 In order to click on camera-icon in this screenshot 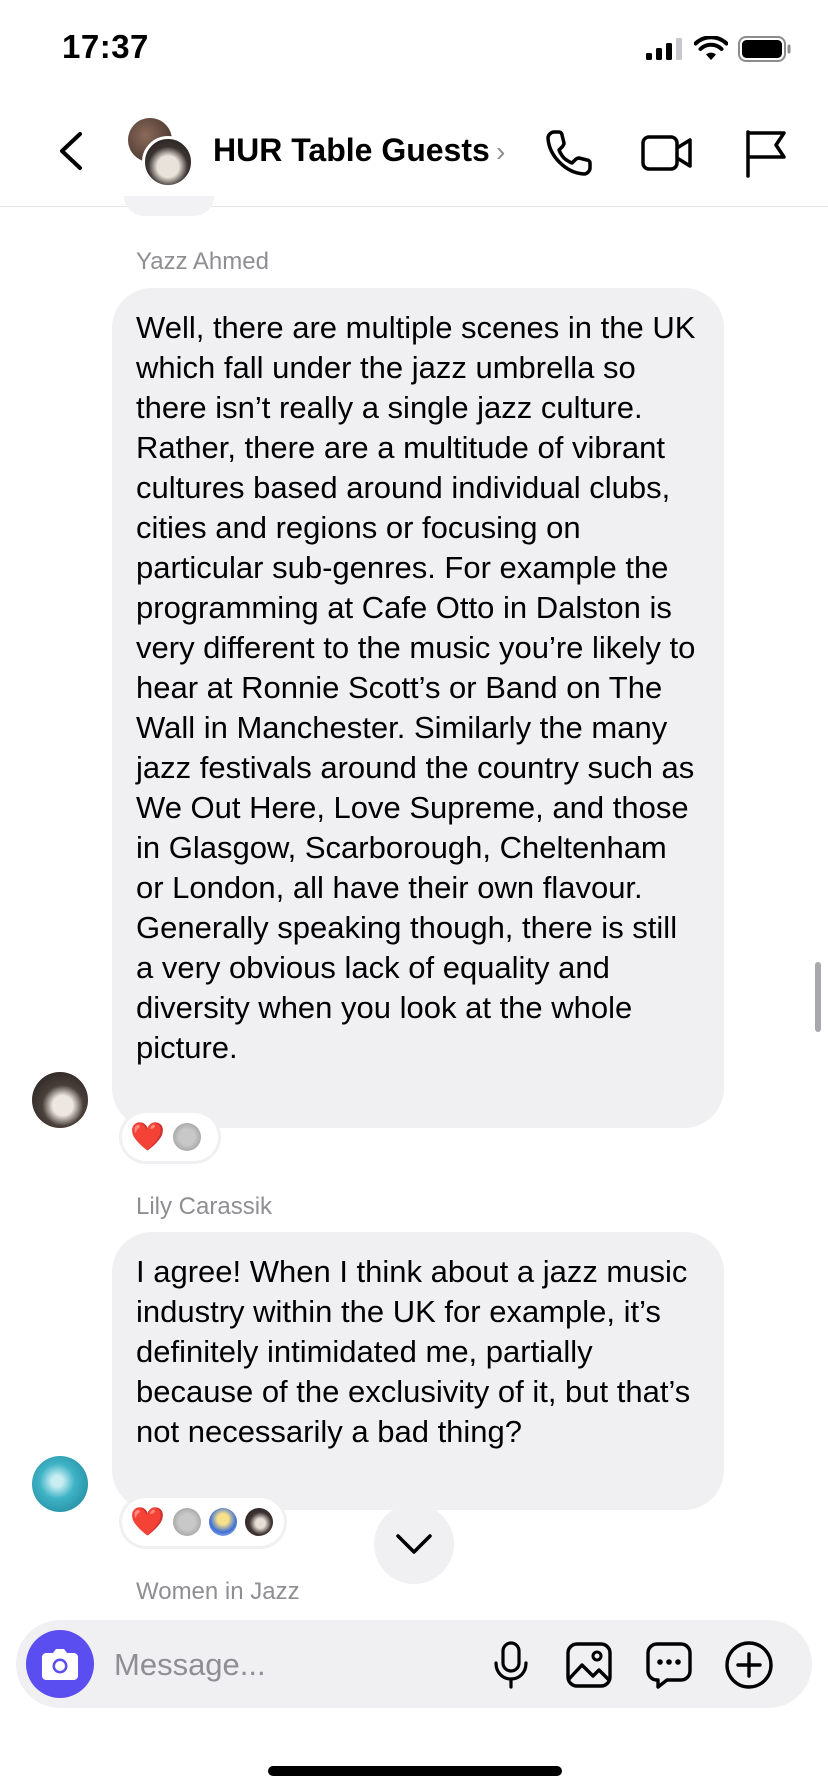, I will do `click(60, 1664)`.